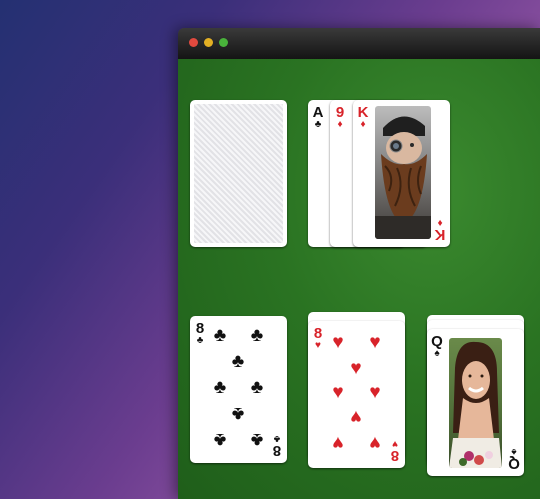  I want to click on card-rank: Q, so click(514, 463).